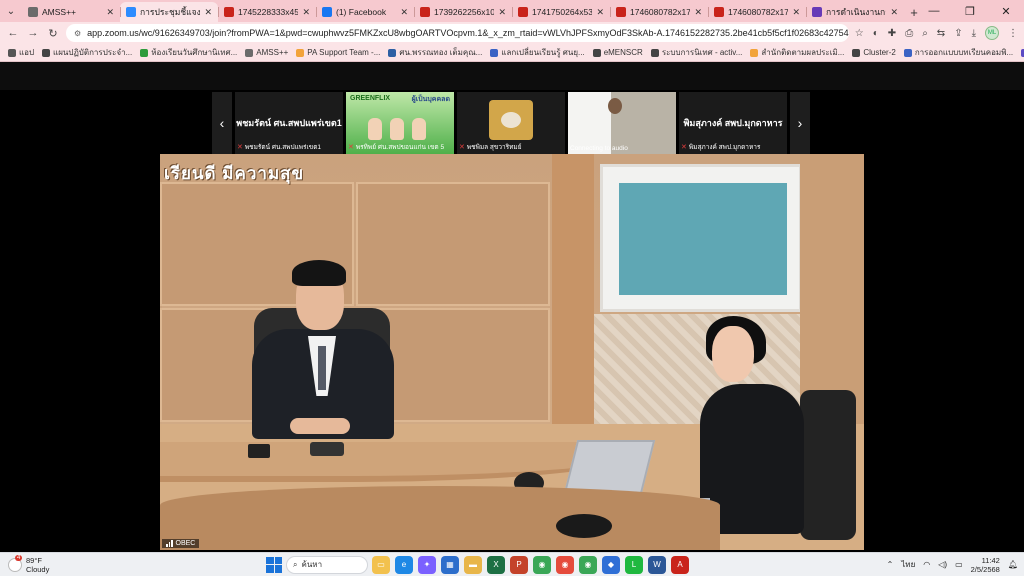 Image resolution: width=1024 pixels, height=576 pixels. I want to click on word-icon: W, so click(657, 564).